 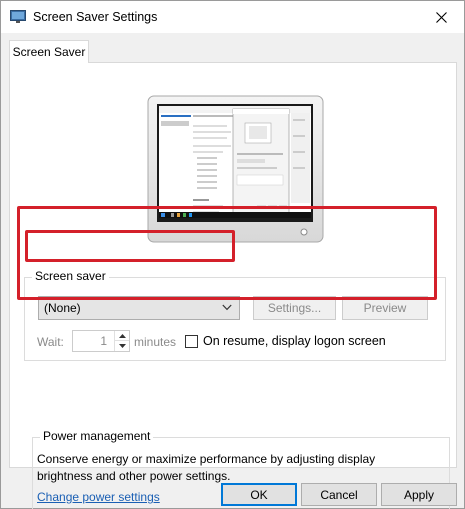 I want to click on ok-button-label: OK, so click(x=259, y=494).